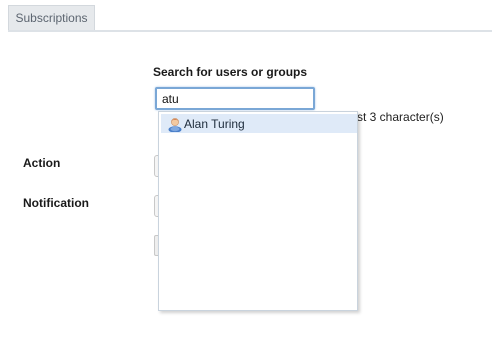 The width and height of the screenshot is (492, 339). What do you see at coordinates (42, 163) in the screenshot?
I see `action-label: Action` at bounding box center [42, 163].